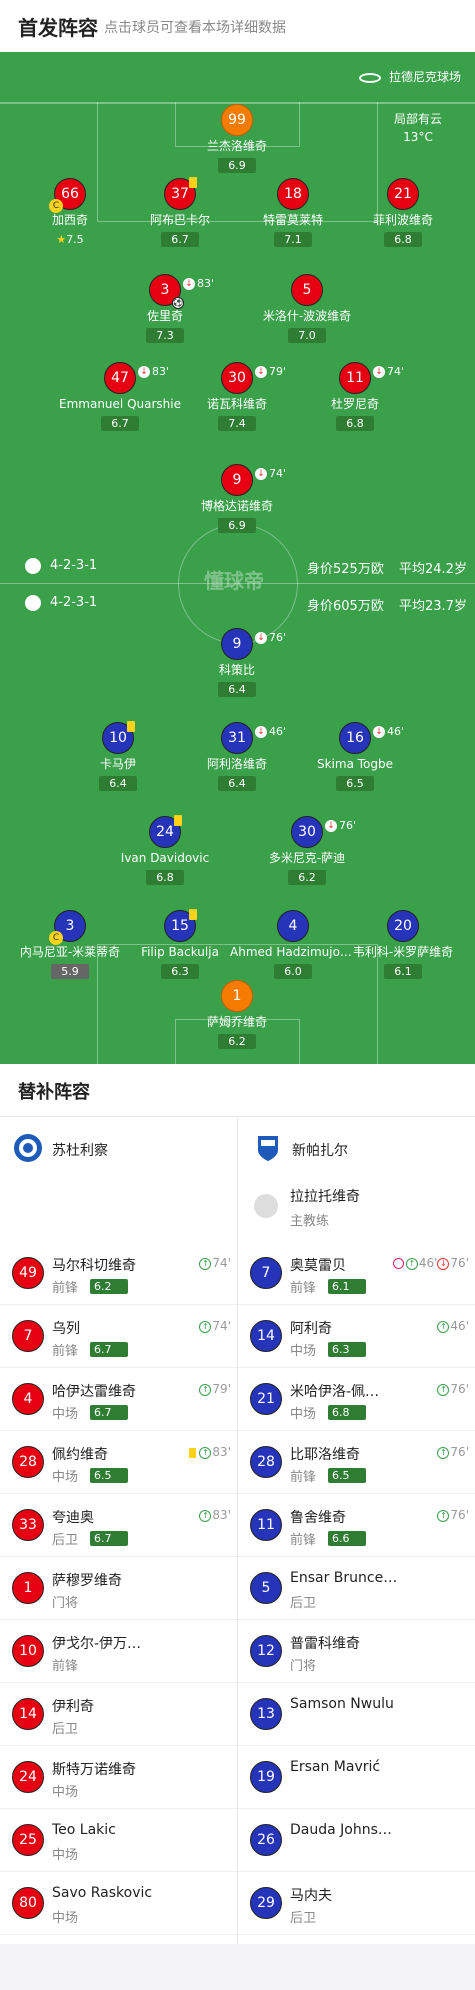 Image resolution: width=475 pixels, height=1990 pixels. I want to click on away-player: 31 ↓ 46' 阿利洛维奇 6.4, so click(237, 756).